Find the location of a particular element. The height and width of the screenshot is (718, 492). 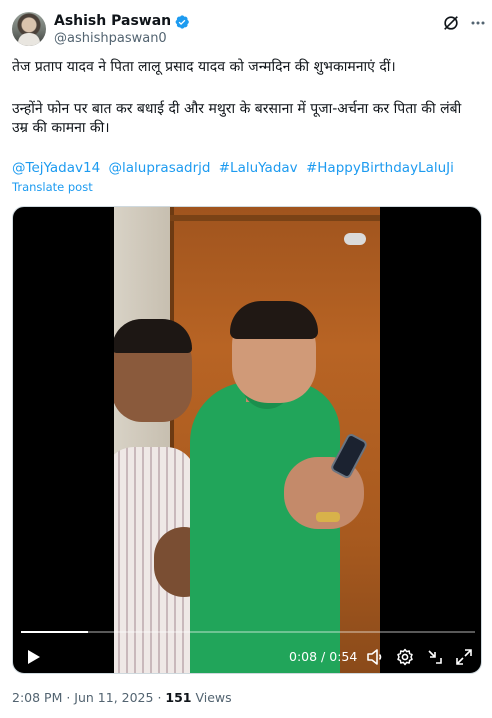

author-handle: @ashishpaswan0 is located at coordinates (110, 39).